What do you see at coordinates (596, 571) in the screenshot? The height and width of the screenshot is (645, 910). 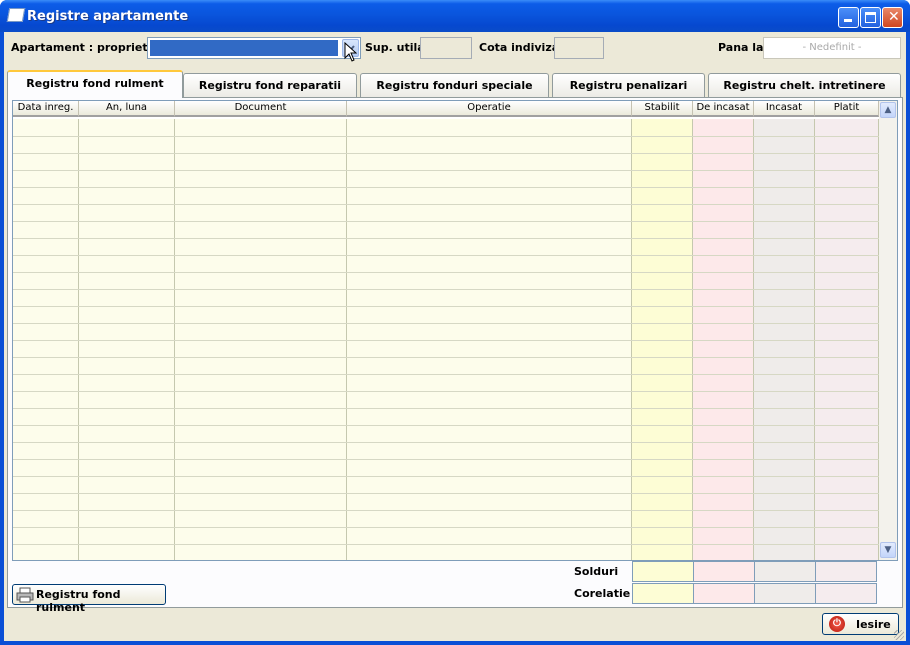 I see `solduri-label: Solduri` at bounding box center [596, 571].